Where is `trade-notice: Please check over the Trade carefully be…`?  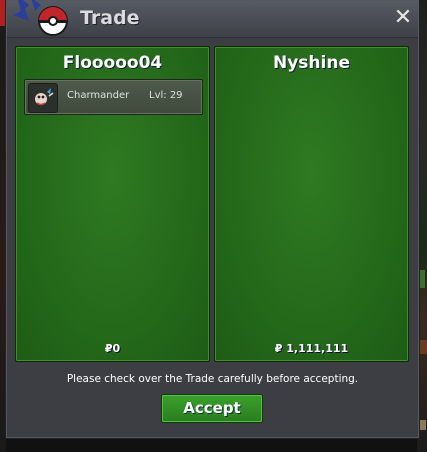 trade-notice: Please check over the Trade carefully be… is located at coordinates (212, 379).